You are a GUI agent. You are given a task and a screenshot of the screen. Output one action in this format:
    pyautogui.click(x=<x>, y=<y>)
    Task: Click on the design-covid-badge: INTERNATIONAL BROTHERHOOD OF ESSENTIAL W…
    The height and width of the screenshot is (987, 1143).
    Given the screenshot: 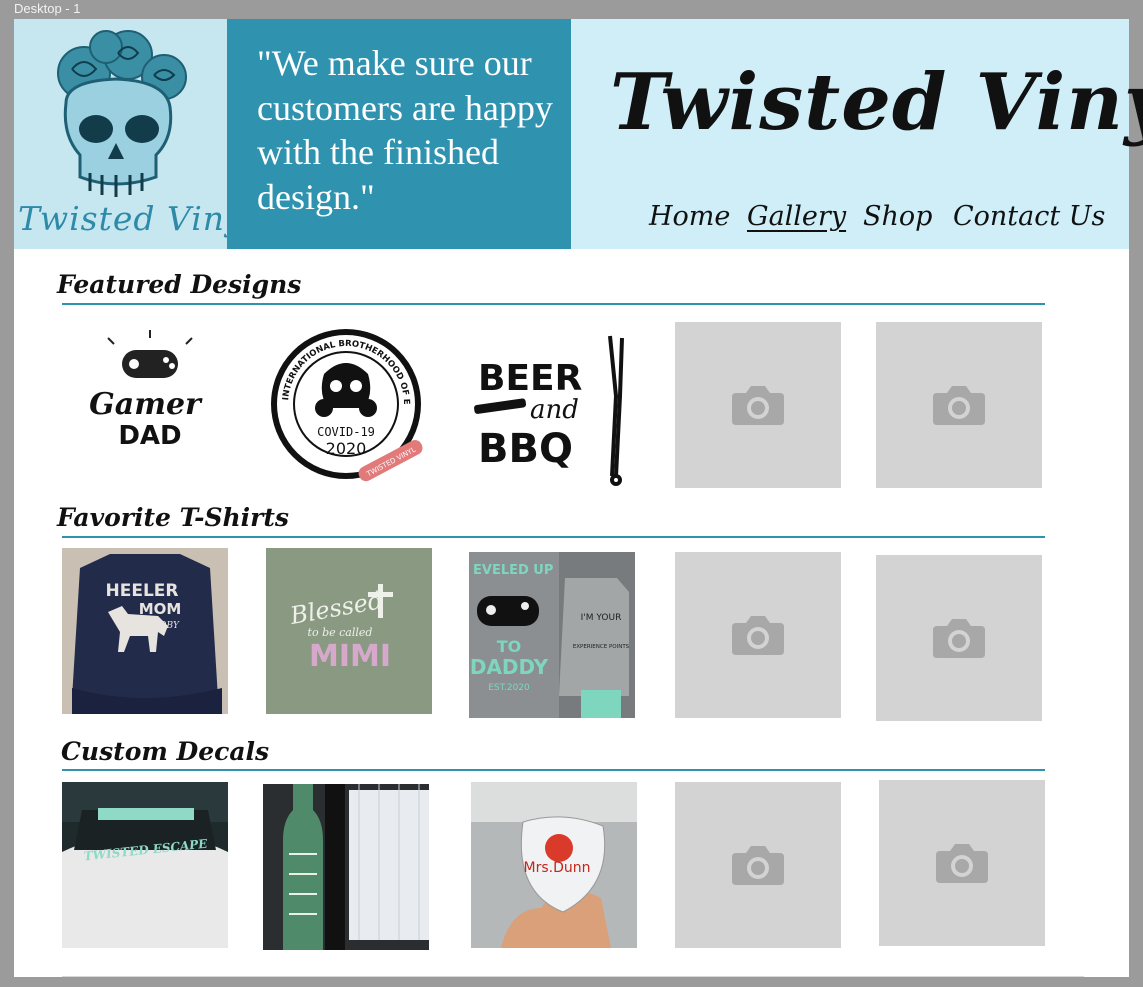 What is the action you would take?
    pyautogui.click(x=347, y=405)
    